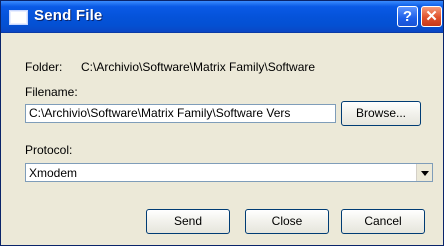 Image resolution: width=444 pixels, height=246 pixels. I want to click on send-button: Send, so click(188, 221).